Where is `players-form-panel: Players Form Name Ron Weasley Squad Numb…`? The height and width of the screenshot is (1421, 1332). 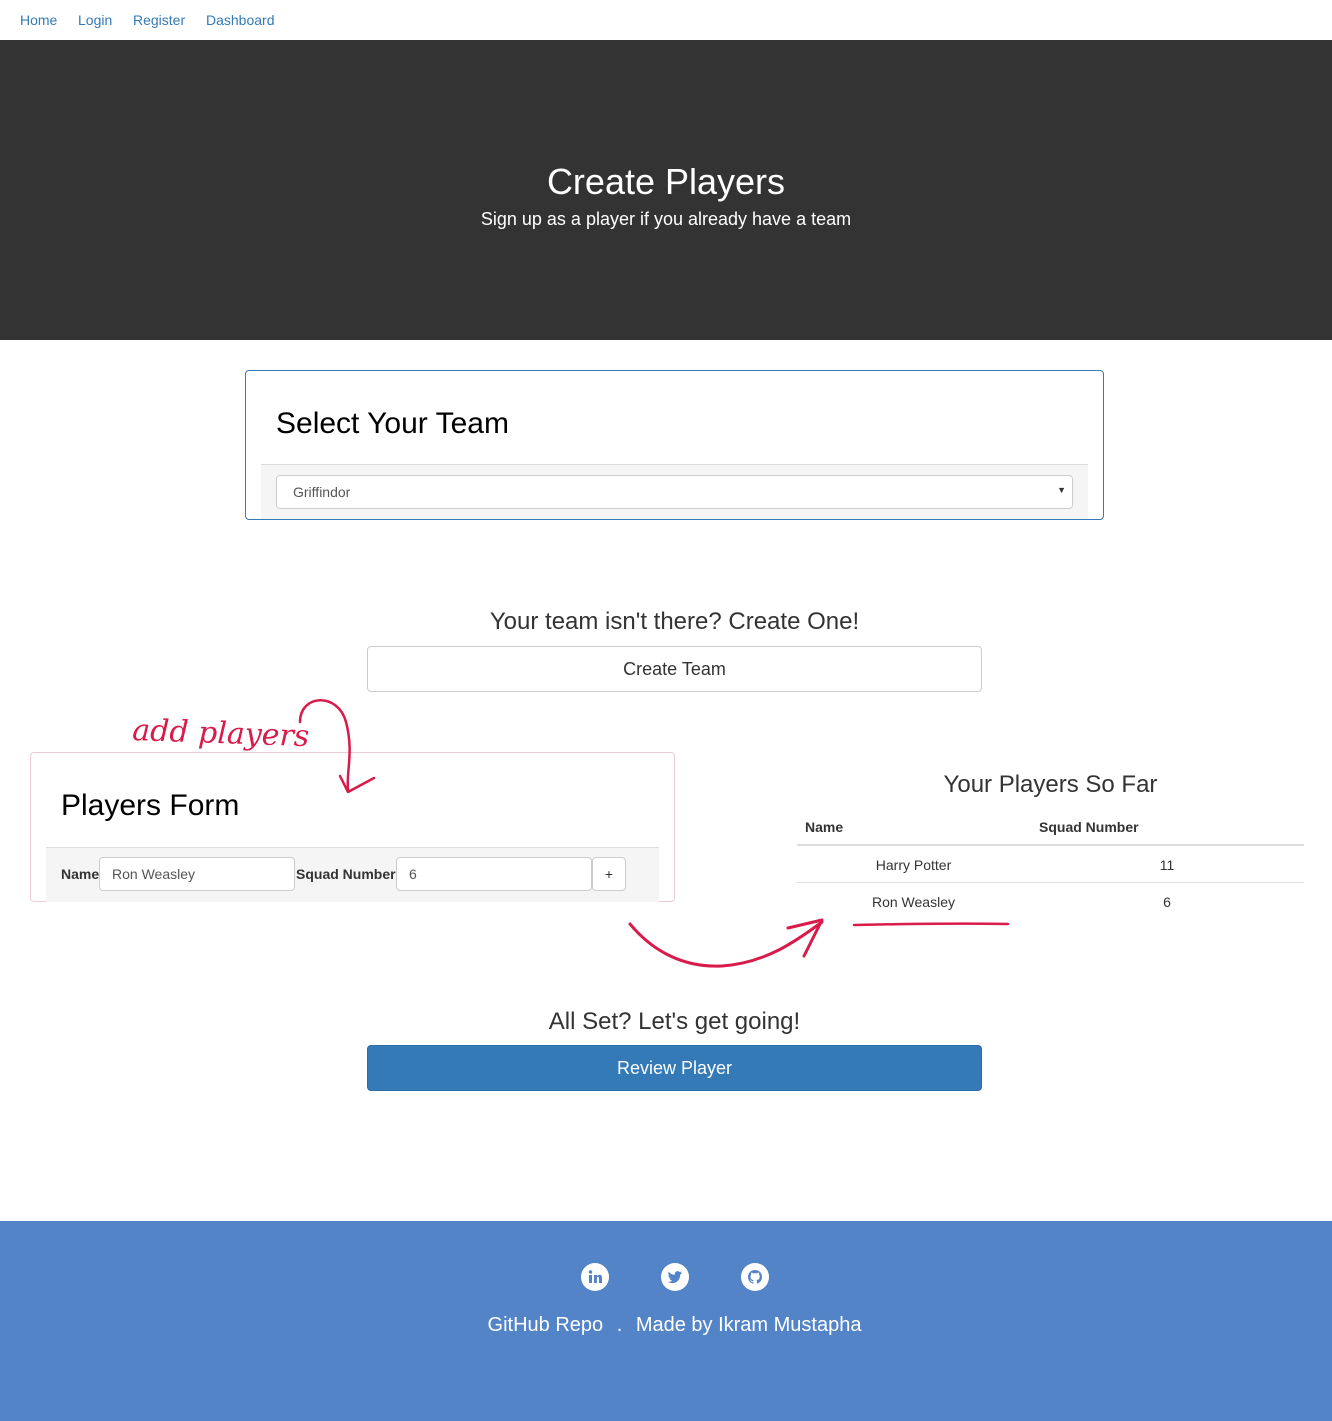
players-form-panel: Players Form Name Ron Weasley Squad Numb… is located at coordinates (352, 827).